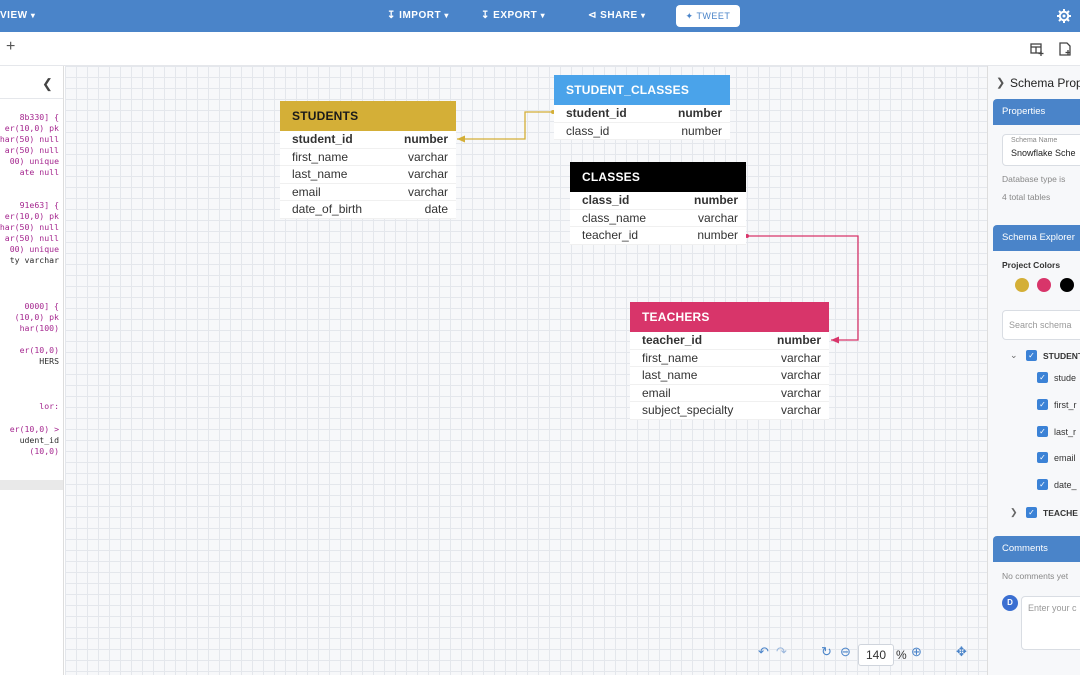  What do you see at coordinates (34, 260) in the screenshot?
I see `code-line: ty varchar` at bounding box center [34, 260].